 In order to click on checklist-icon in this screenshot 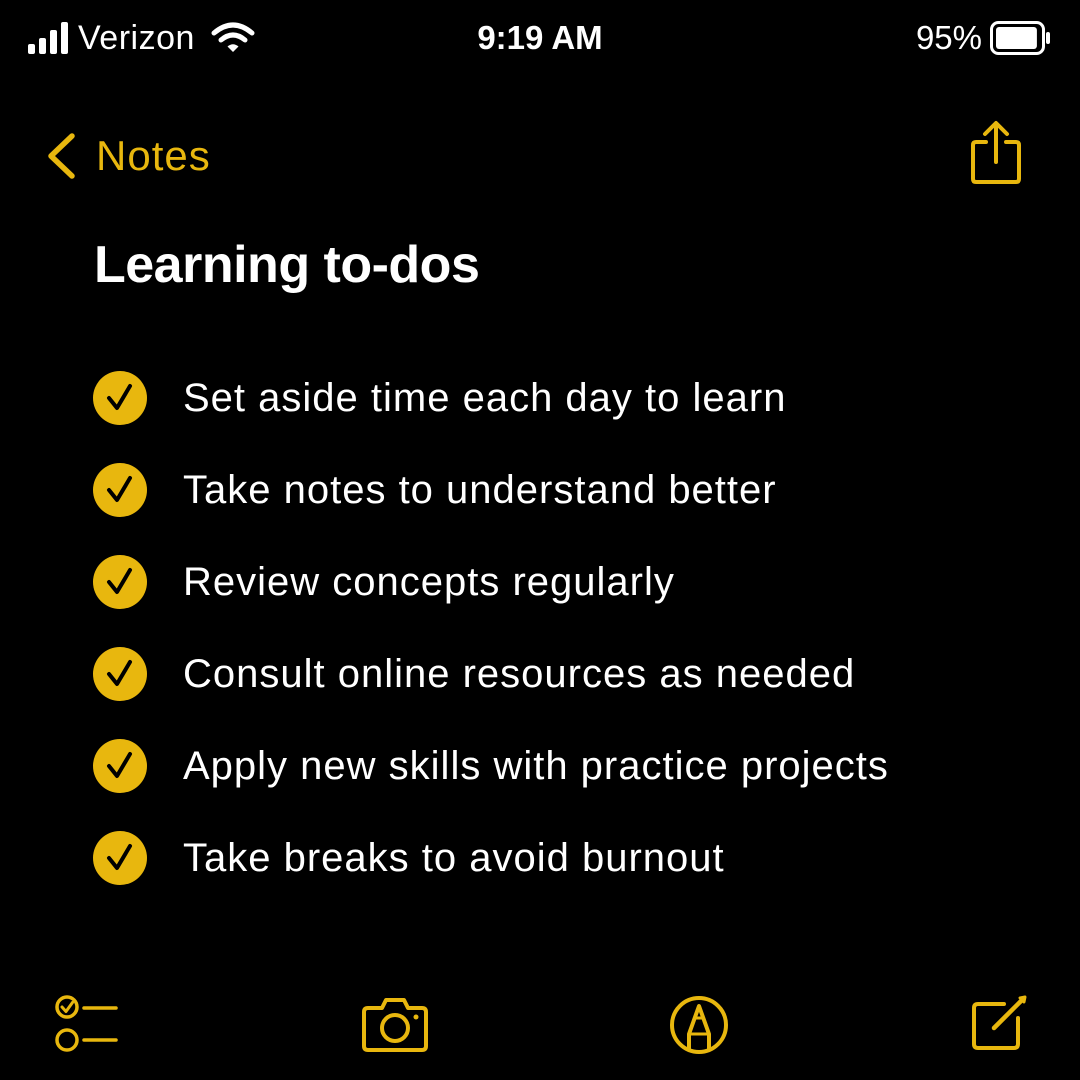, I will do `click(86, 1023)`.